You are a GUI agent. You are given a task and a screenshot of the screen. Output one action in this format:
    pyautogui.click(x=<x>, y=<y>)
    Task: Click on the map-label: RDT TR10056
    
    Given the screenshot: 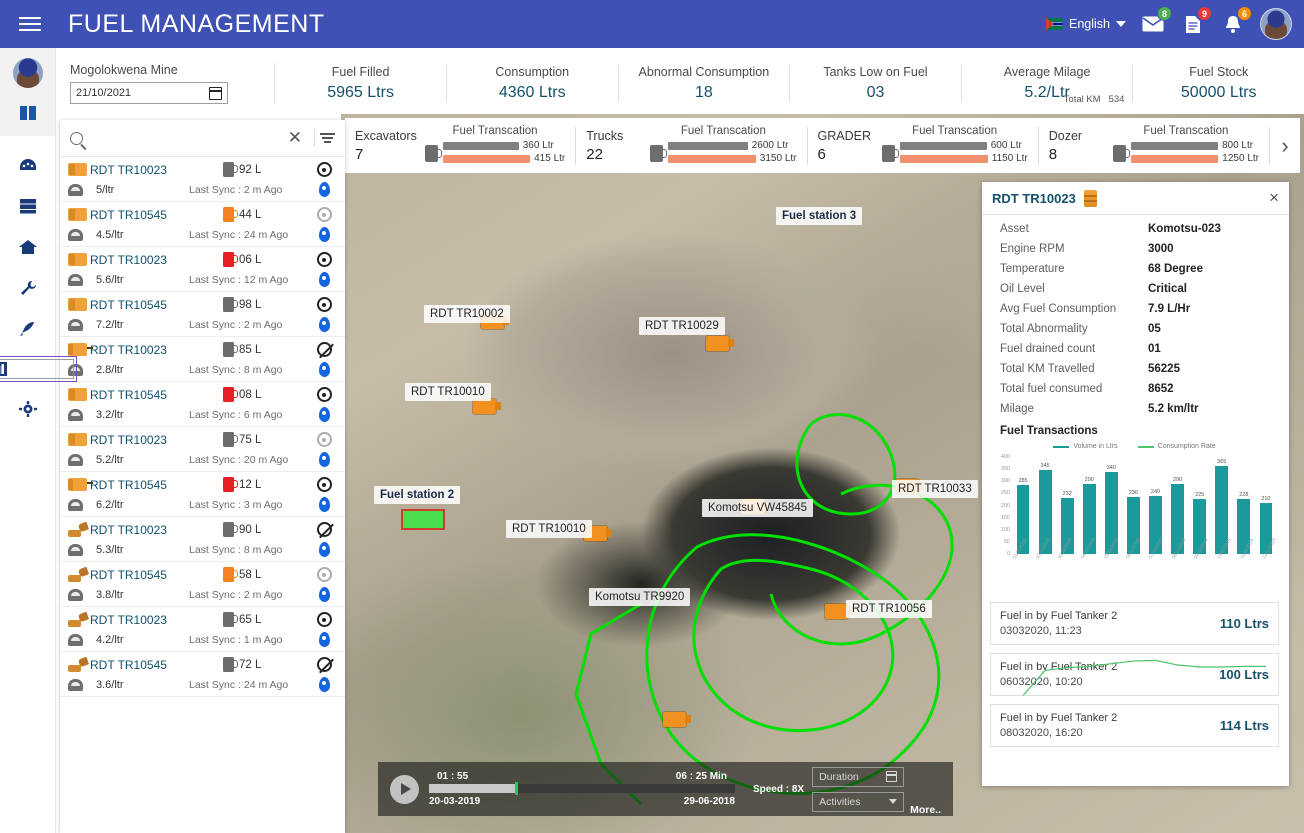 What is the action you would take?
    pyautogui.click(x=889, y=609)
    